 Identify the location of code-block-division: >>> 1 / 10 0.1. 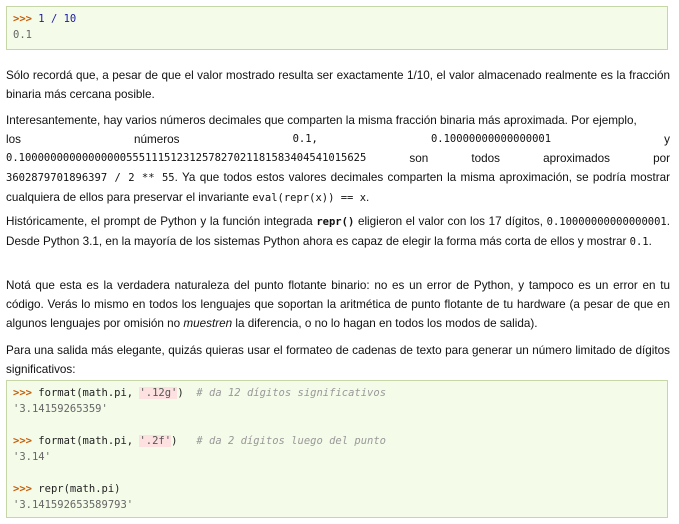
(337, 28).